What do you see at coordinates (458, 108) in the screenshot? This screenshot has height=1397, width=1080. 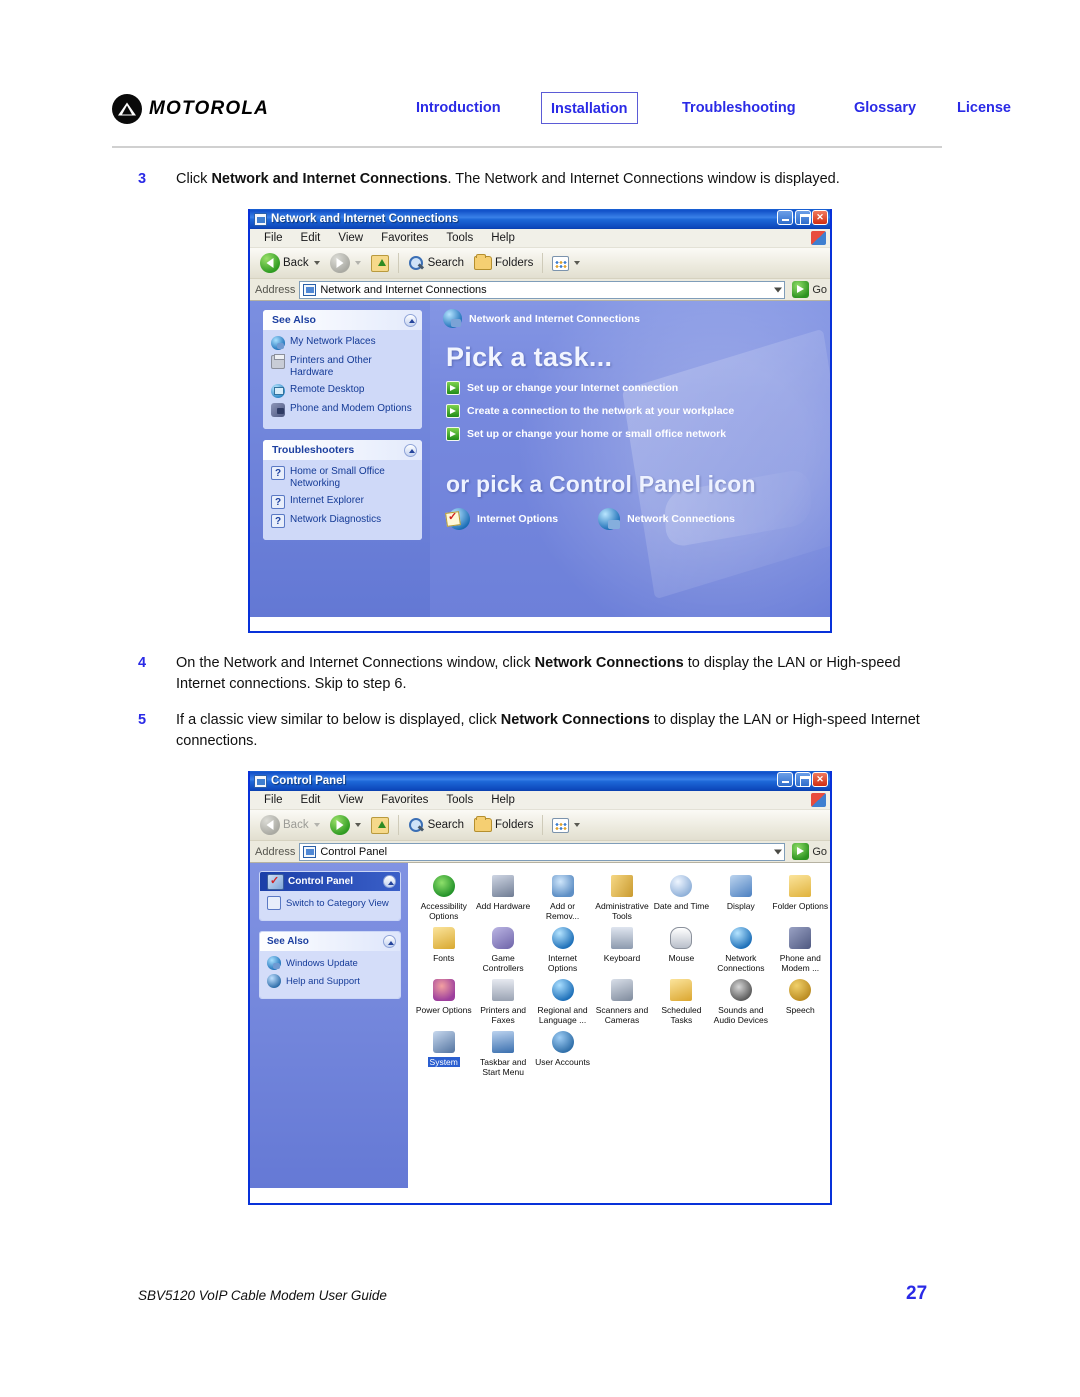 I see `tab-introduction: Introduction` at bounding box center [458, 108].